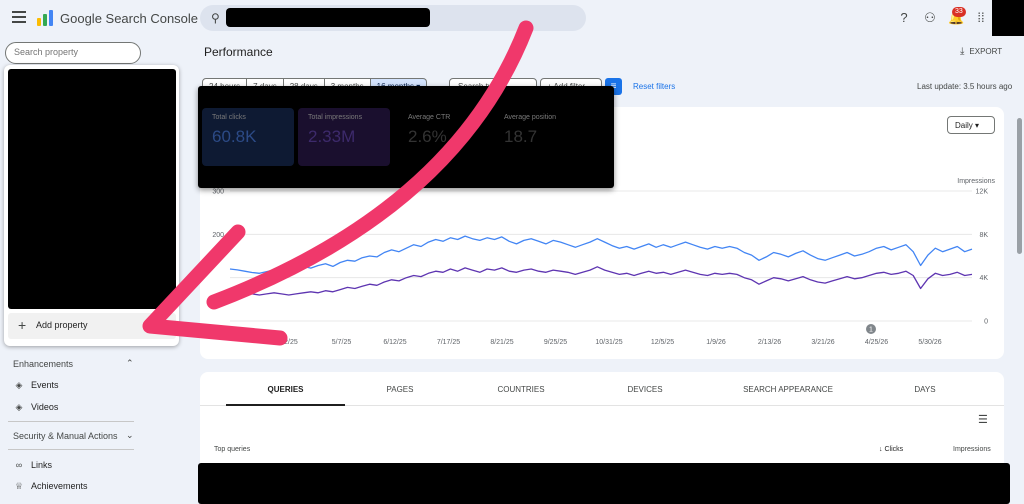  I want to click on top-bar: Google Search Console ⚲ ? ⚇ 🔔 33 ⁞⁞, so click(512, 18).